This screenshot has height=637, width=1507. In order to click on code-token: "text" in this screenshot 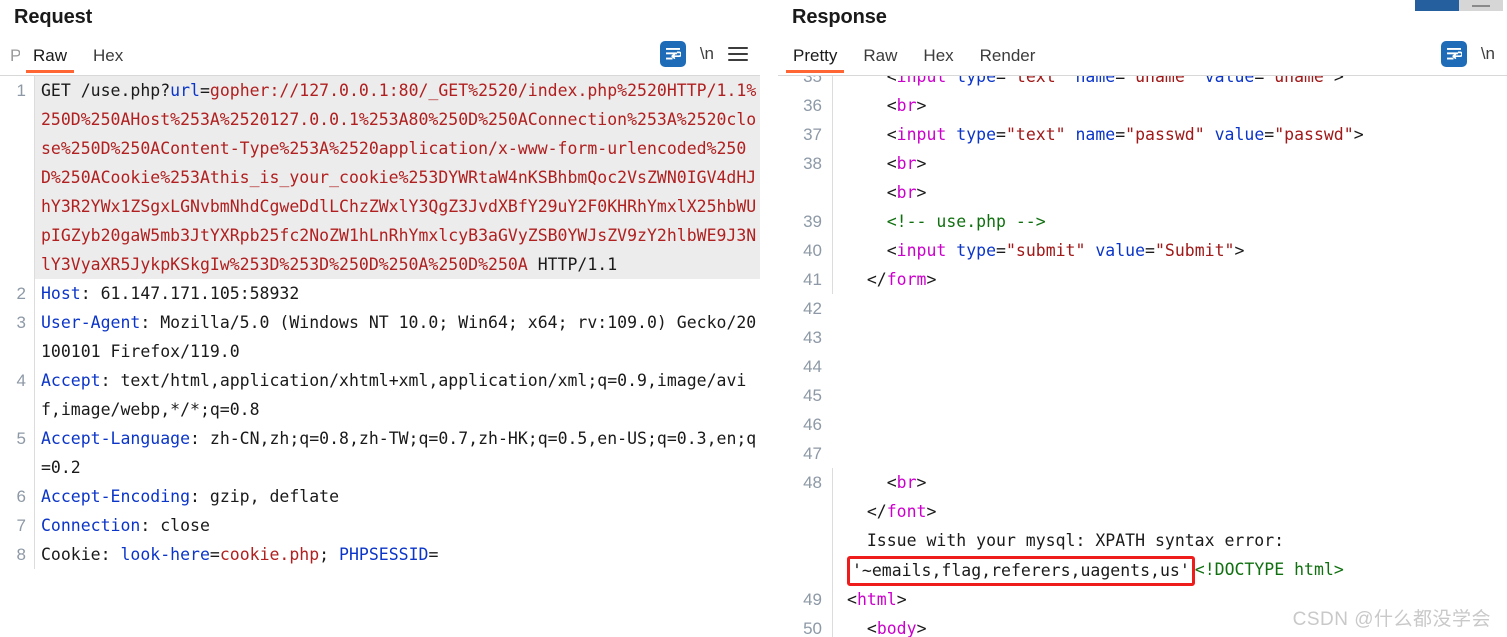, I will do `click(1035, 81)`.